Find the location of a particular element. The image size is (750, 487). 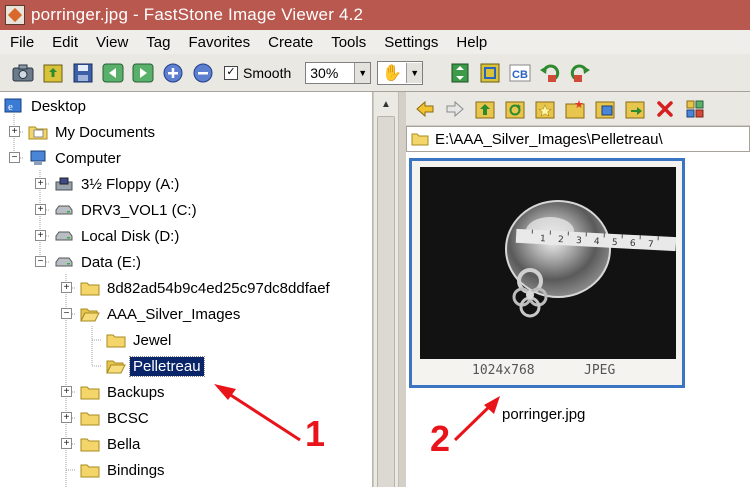

tree-item-bella: Bella is located at coordinates (111, 444).